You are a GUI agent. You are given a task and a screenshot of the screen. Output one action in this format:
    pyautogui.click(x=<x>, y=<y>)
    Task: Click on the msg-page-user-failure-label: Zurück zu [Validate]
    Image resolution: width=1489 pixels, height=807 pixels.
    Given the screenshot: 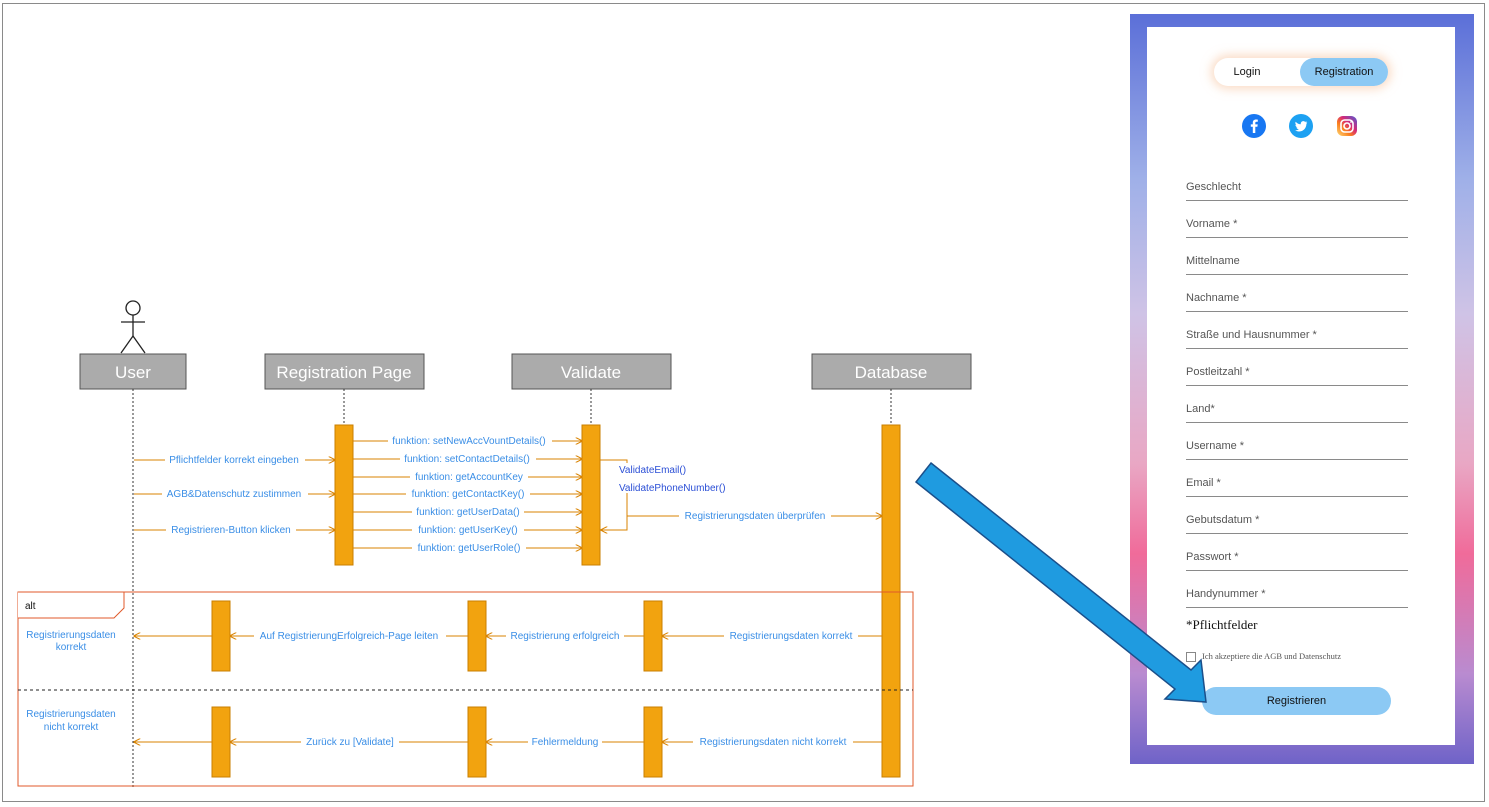 What is the action you would take?
    pyautogui.click(x=350, y=742)
    